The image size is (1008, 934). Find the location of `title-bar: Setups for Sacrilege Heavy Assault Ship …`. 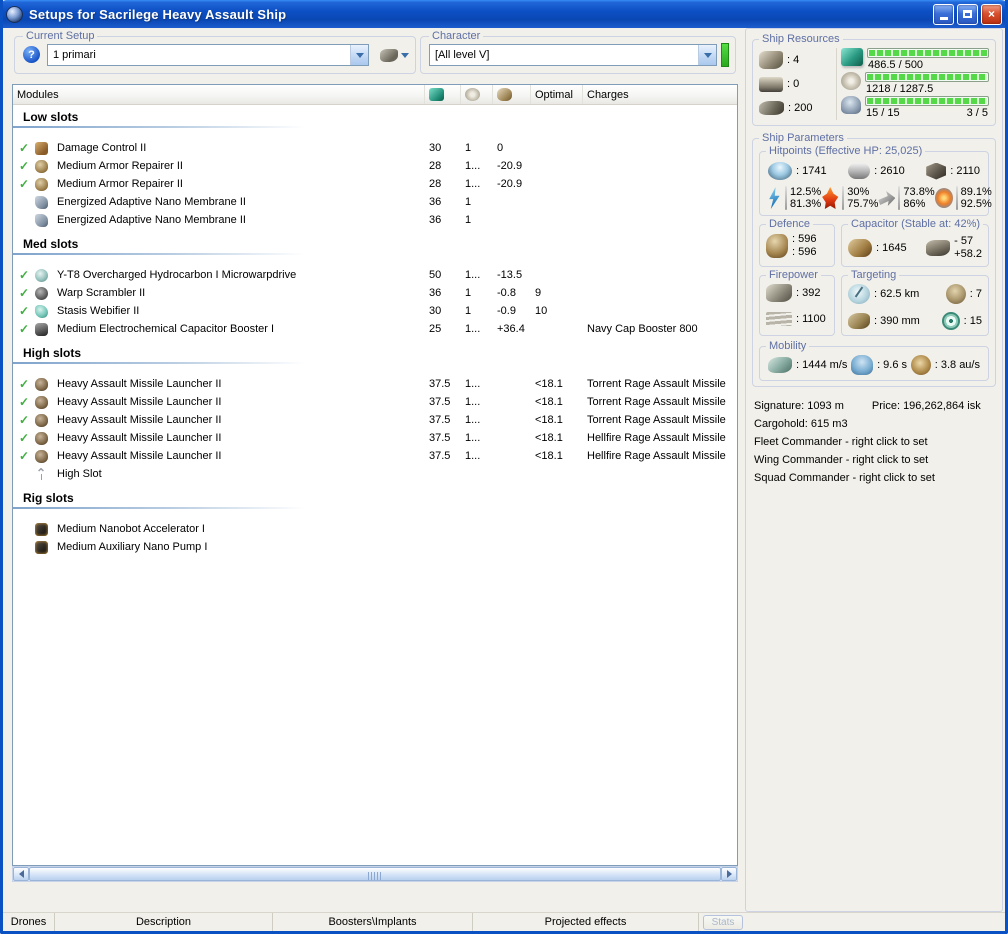

title-bar: Setups for Sacrilege Heavy Assault Ship … is located at coordinates (504, 14).